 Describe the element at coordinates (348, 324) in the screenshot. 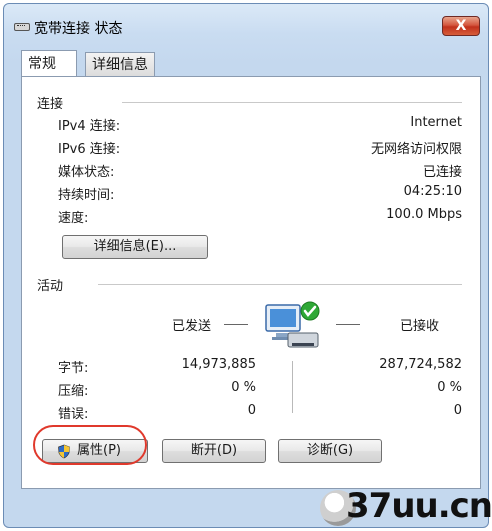

I see `received-connector-line` at that location.